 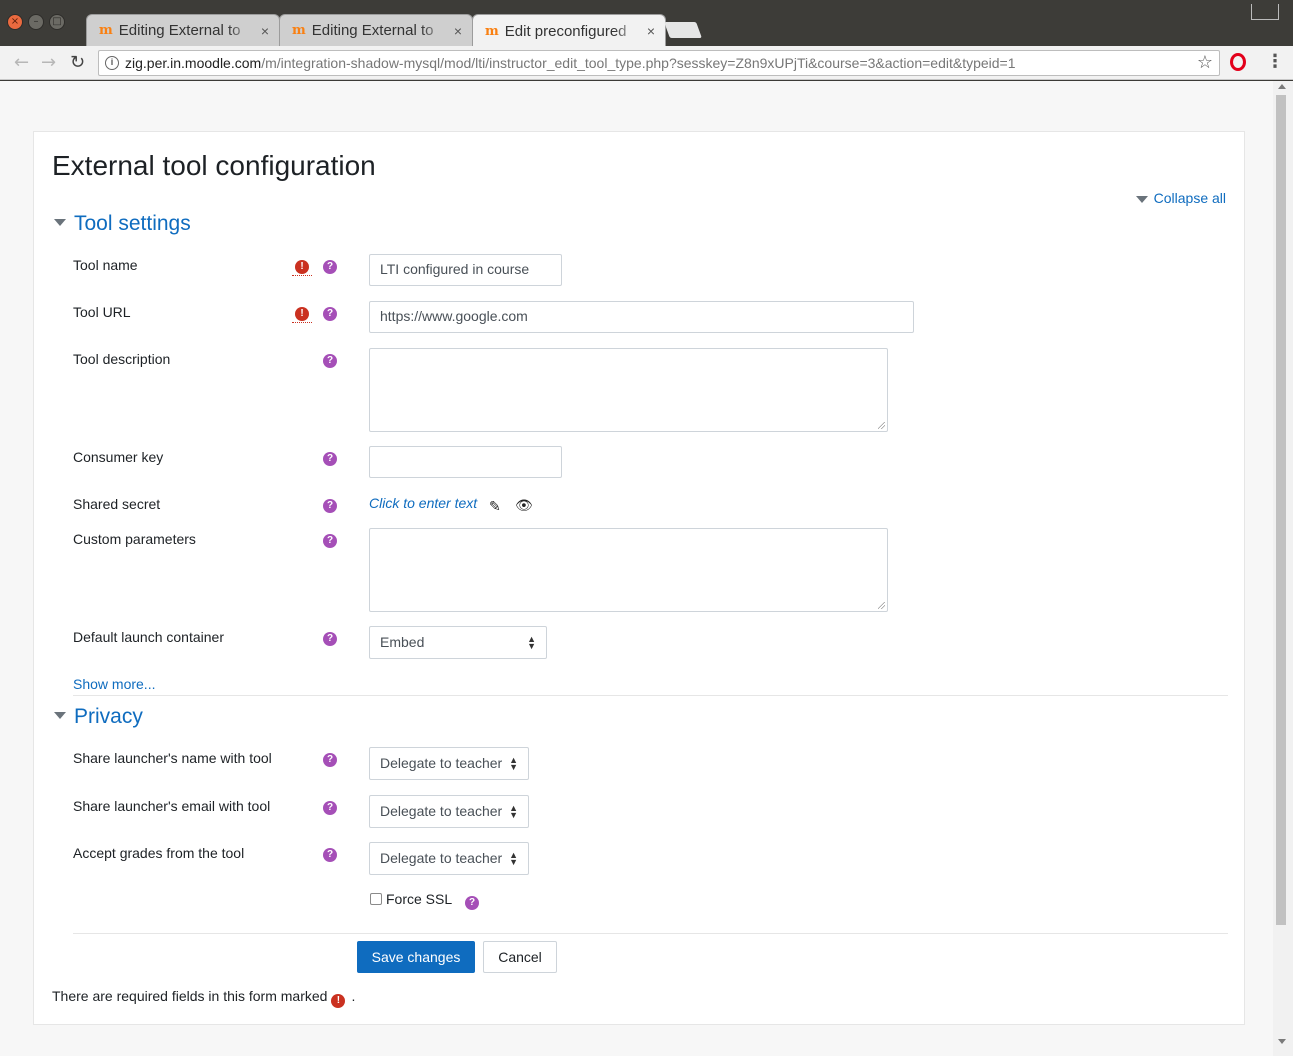 What do you see at coordinates (21, 62) in the screenshot?
I see `back-arrow-icon: ←` at bounding box center [21, 62].